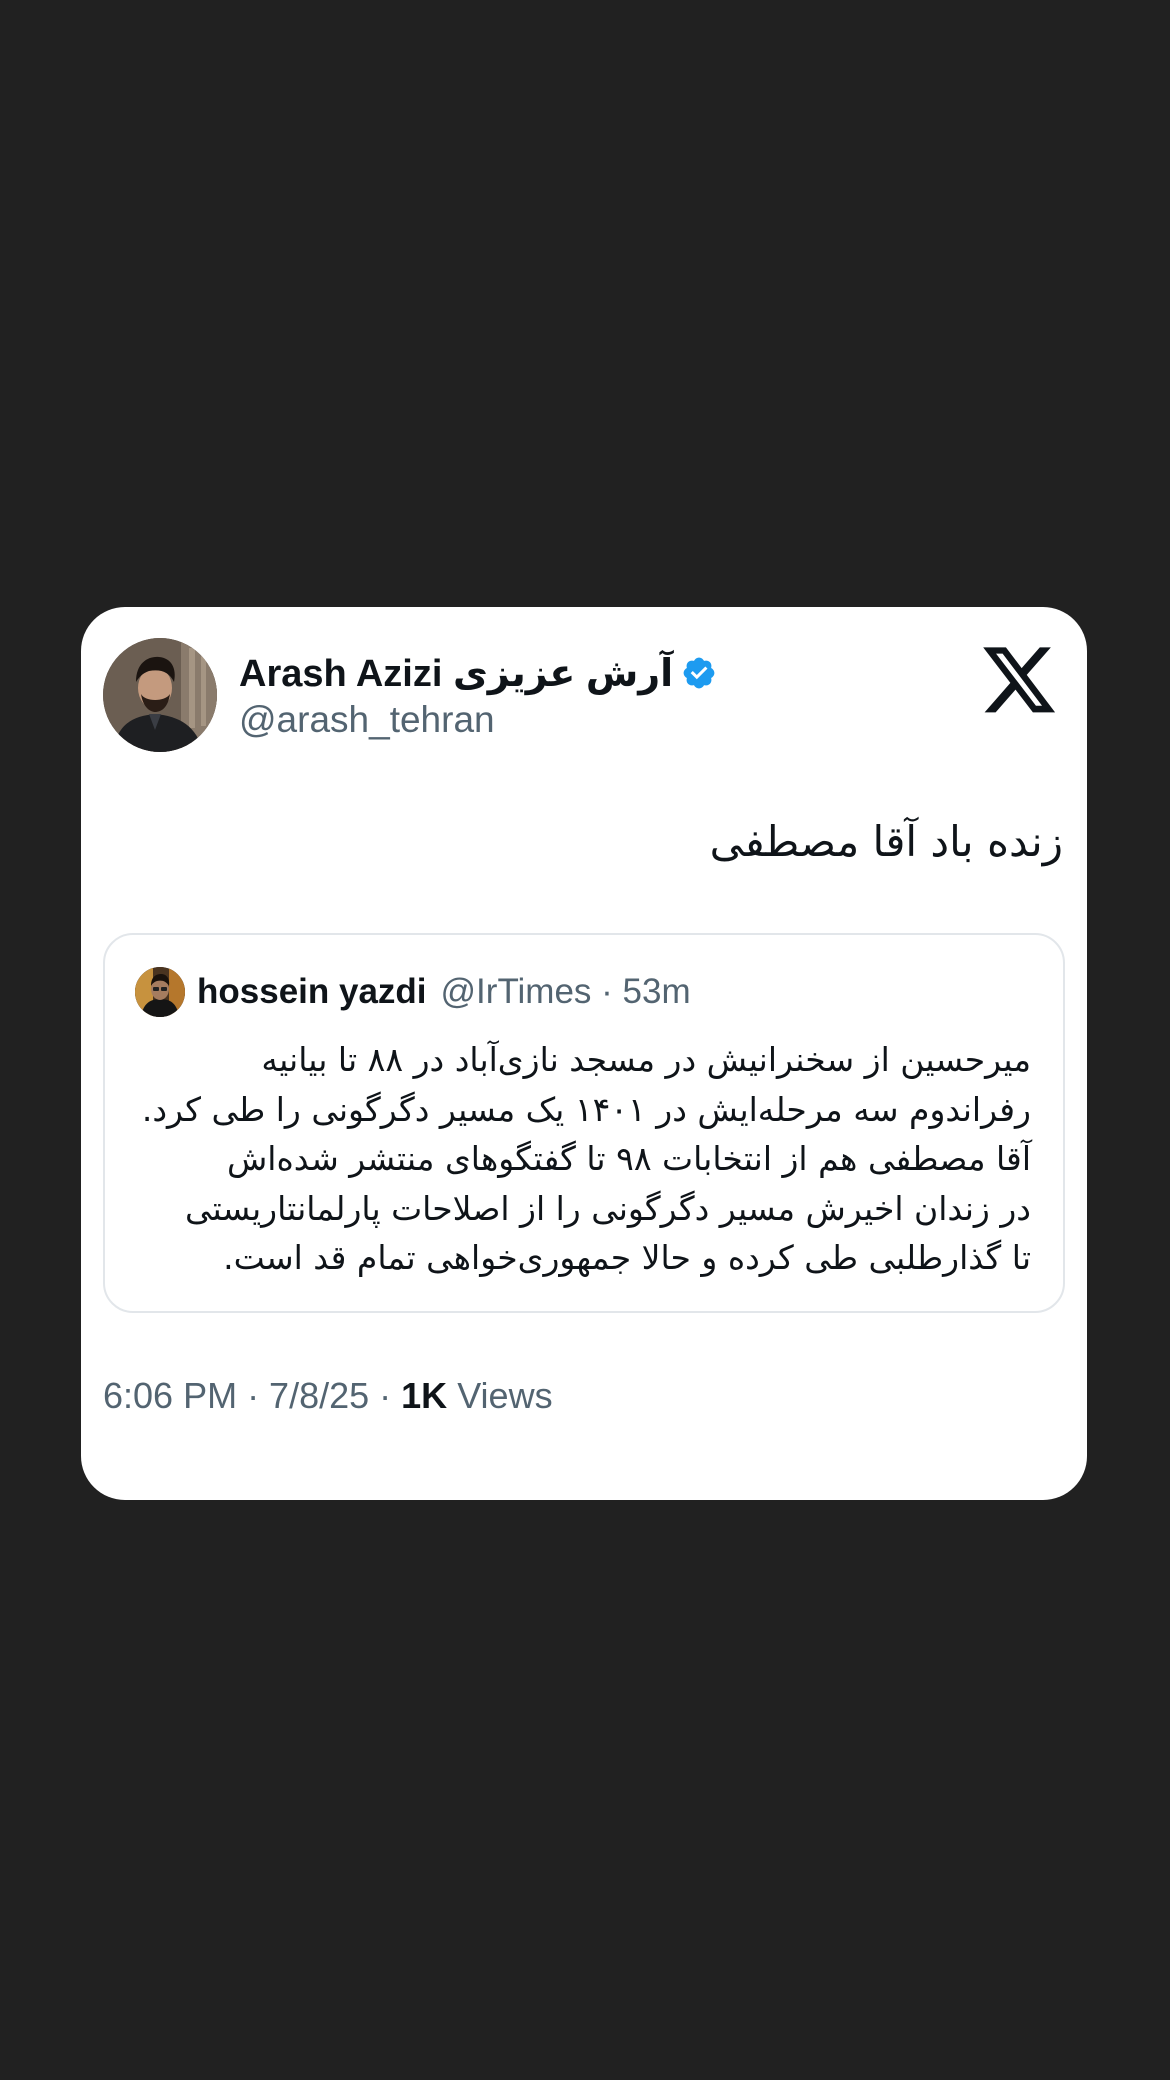 The width and height of the screenshot is (1170, 2080). I want to click on author-handle: @arash_tehran, so click(367, 720).